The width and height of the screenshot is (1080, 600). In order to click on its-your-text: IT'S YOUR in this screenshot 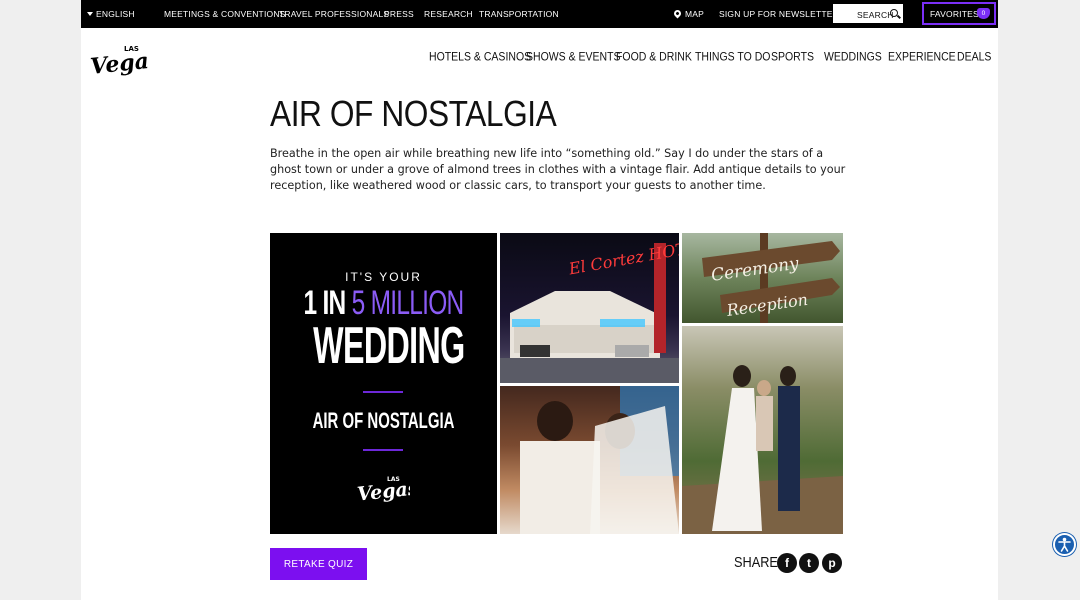, I will do `click(383, 277)`.